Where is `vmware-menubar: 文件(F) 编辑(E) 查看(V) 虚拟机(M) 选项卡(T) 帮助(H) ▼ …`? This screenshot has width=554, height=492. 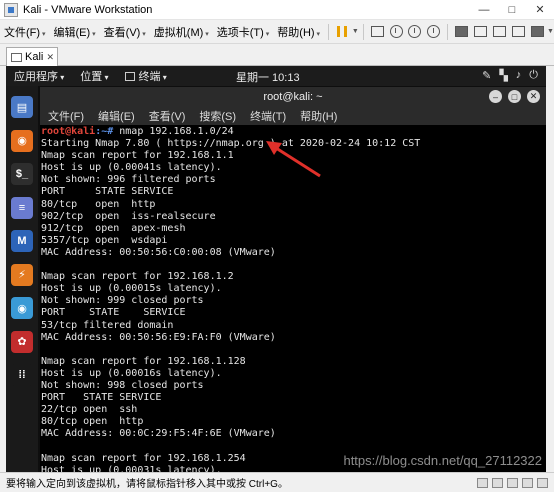
vmware-menubar: 文件(F) 编辑(E) 查看(V) 虚拟机(M) 选项卡(T) 帮助(H) ▼ … is located at coordinates (277, 32).